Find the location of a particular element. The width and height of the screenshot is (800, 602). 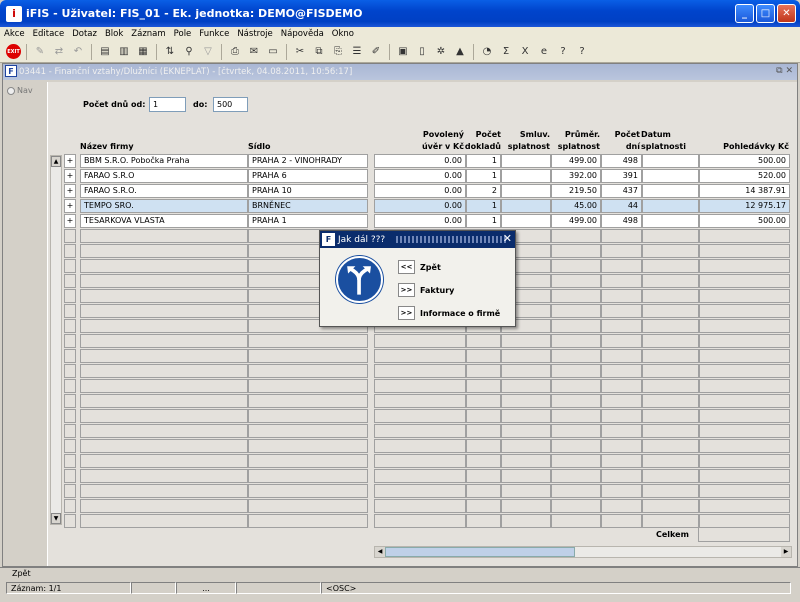

exit-icon: EXIT is located at coordinates (13, 51).